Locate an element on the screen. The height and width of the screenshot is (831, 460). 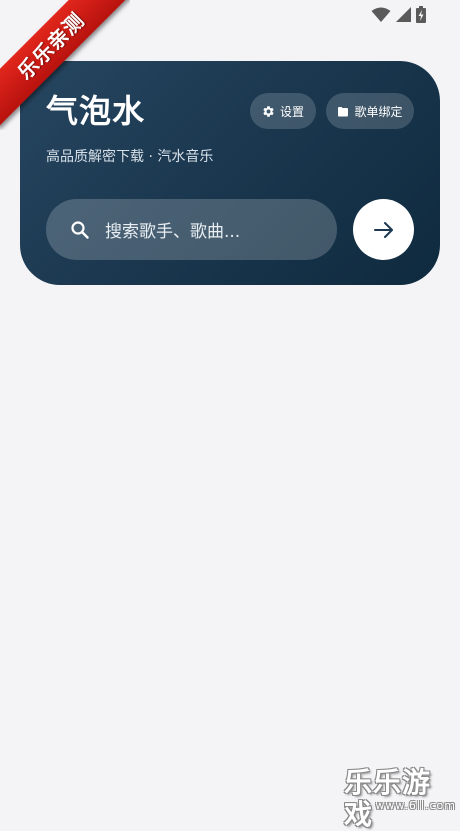
battery-charging-icon is located at coordinates (421, 14).